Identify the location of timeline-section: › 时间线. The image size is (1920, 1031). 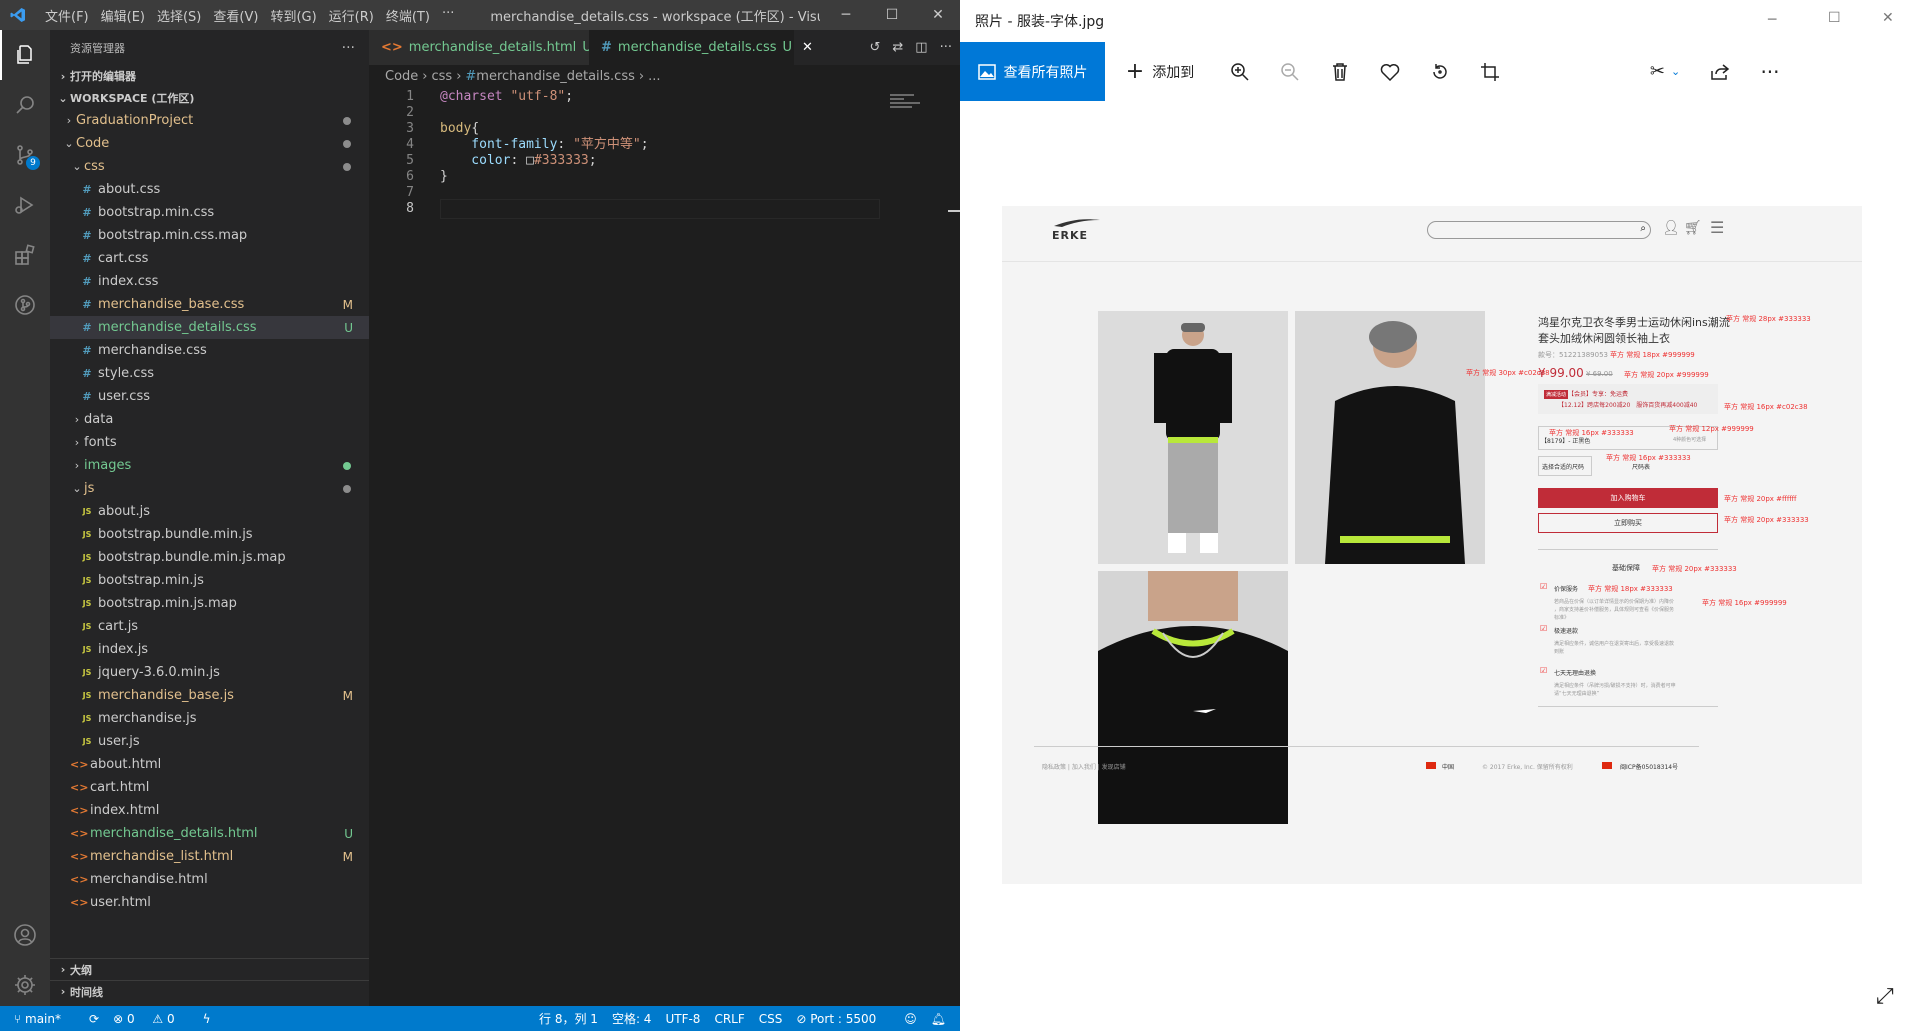
(209, 991).